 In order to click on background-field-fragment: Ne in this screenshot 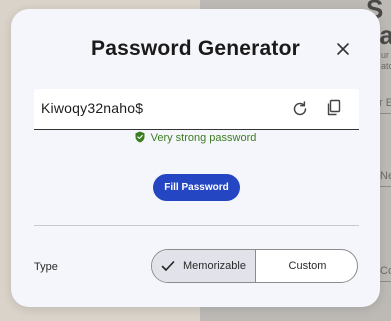, I will do `click(385, 176)`.